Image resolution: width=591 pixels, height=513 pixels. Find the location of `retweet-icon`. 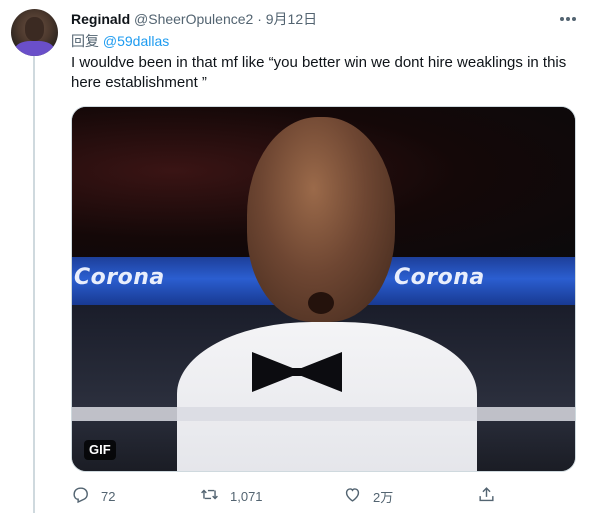

retweet-icon is located at coordinates (209, 496).